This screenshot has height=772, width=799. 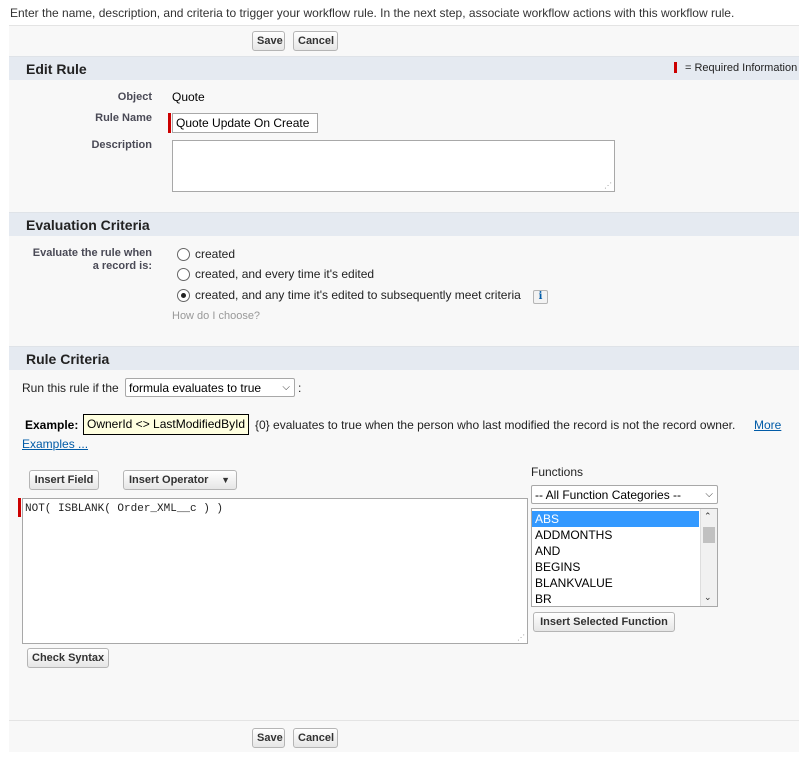 What do you see at coordinates (52, 425) in the screenshot?
I see `example-label: Example:` at bounding box center [52, 425].